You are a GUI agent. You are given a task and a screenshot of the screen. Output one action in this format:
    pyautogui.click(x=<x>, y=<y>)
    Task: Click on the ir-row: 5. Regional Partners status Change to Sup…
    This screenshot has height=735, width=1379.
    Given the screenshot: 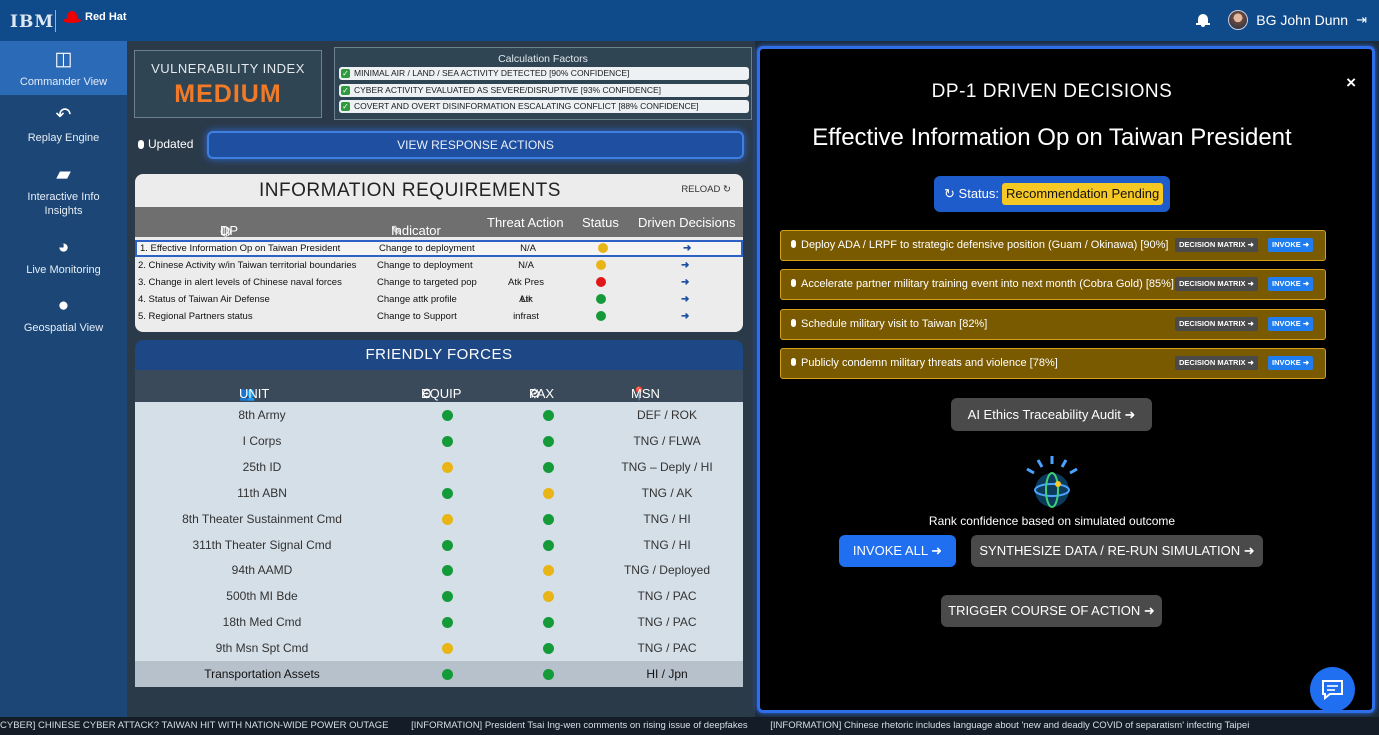 What is the action you would take?
    pyautogui.click(x=439, y=316)
    